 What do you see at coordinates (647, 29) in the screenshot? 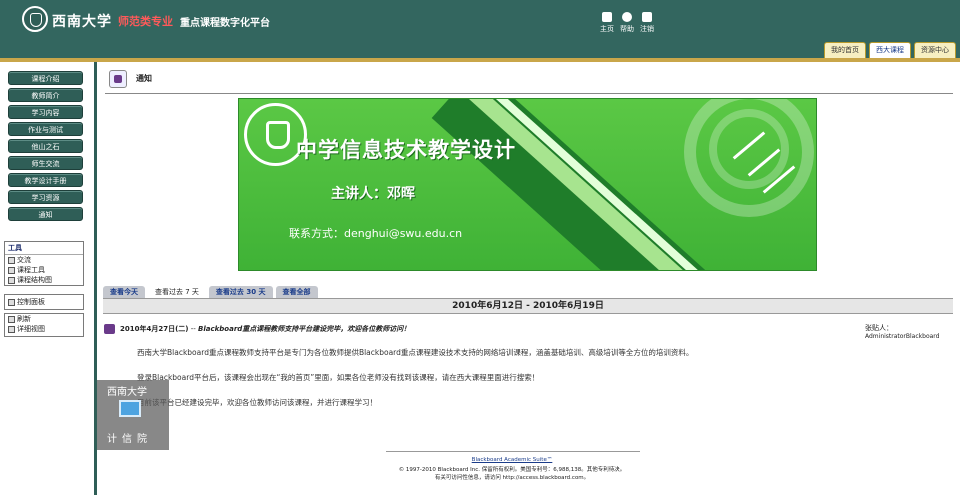
I see `logout-label: 注销` at bounding box center [647, 29].